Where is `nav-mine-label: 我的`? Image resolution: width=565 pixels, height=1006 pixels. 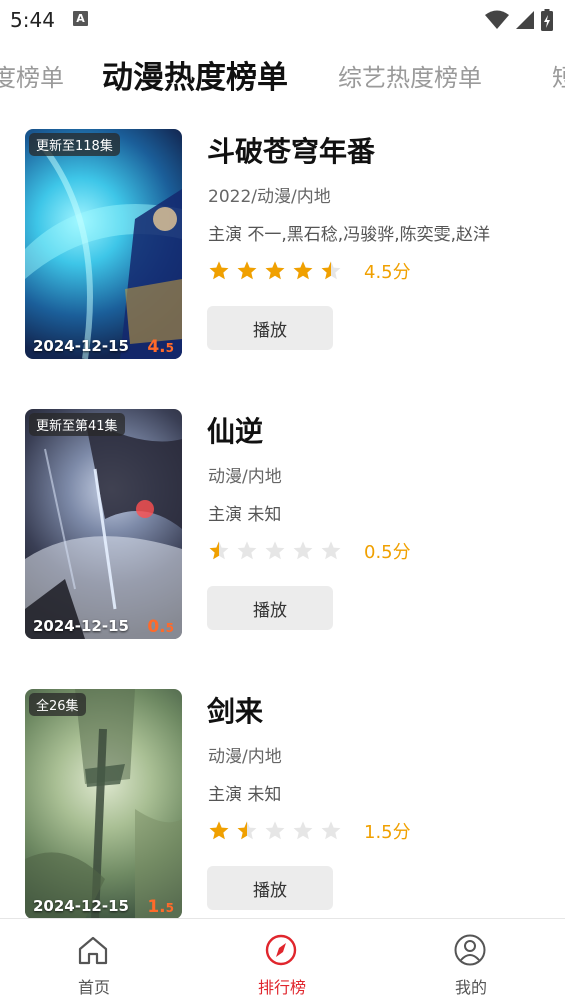
nav-mine-label: 我的 is located at coordinates (470, 987).